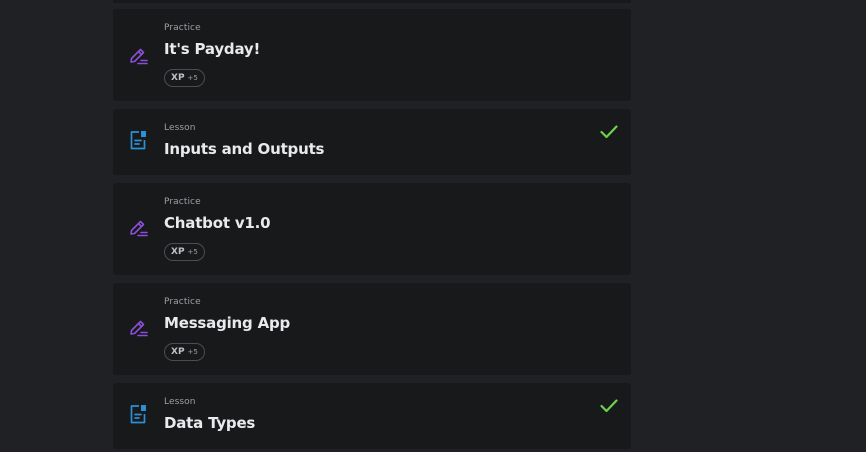  Describe the element at coordinates (372, 142) in the screenshot. I see `lesson-item: Lesson Inputs and Outputs` at that location.